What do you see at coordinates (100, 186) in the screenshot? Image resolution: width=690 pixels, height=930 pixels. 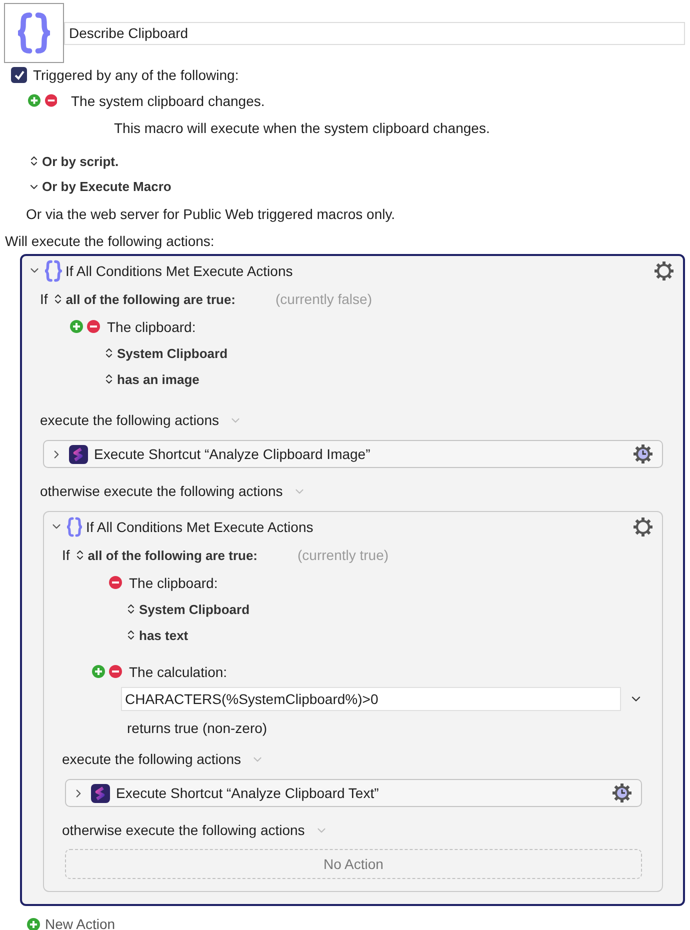 I see `disclosure-option: Or by Execute Macro` at bounding box center [100, 186].